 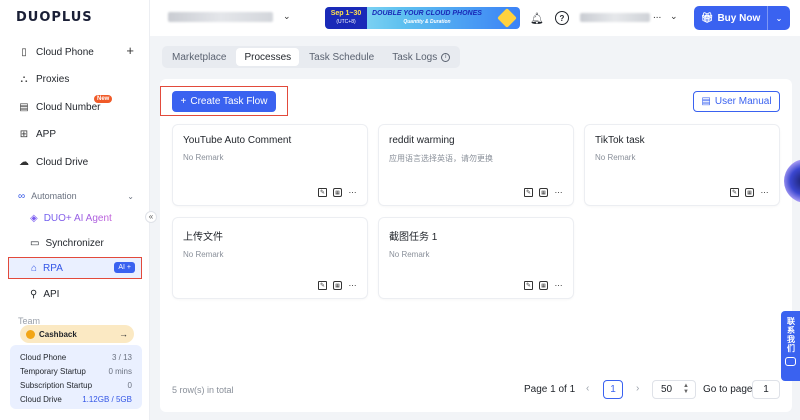 What do you see at coordinates (790, 346) in the screenshot?
I see `contact-us-button: 联系我们` at bounding box center [790, 346].